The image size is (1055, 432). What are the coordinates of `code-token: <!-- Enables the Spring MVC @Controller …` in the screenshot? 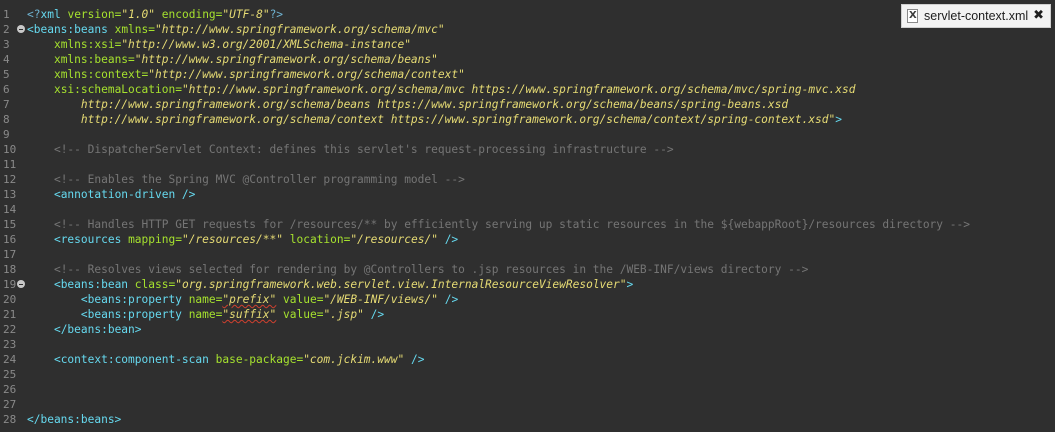 It's located at (259, 179).